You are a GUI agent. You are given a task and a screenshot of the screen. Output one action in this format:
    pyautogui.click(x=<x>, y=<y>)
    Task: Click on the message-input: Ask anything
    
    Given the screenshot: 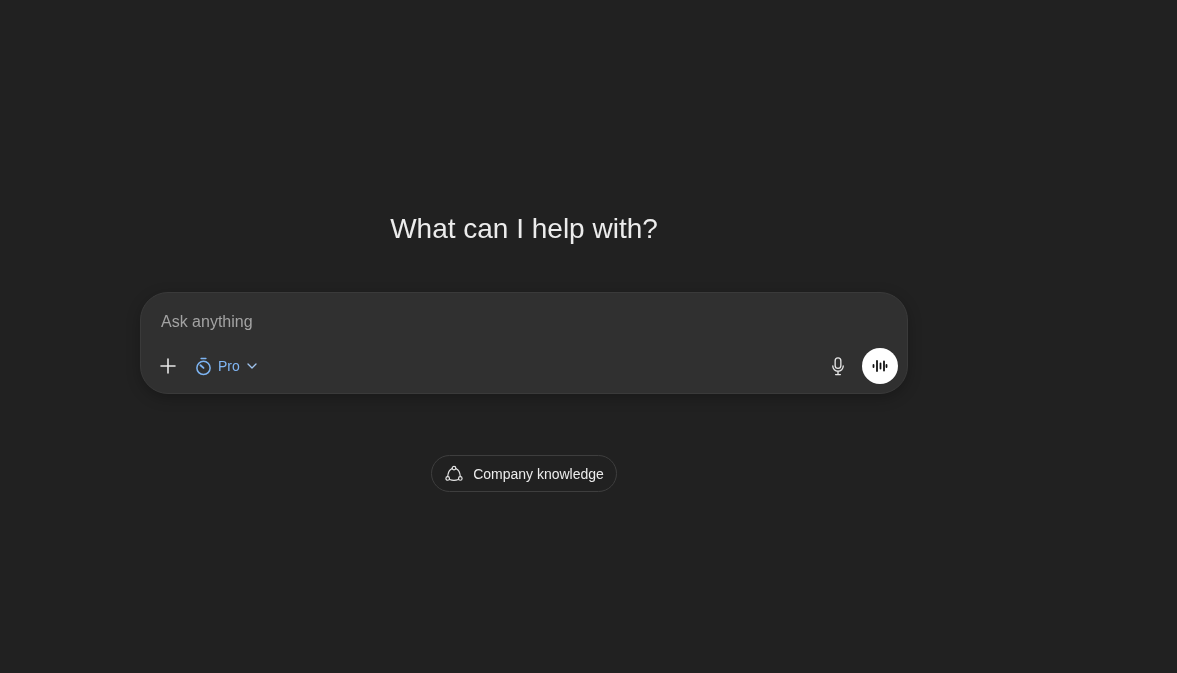 What is the action you would take?
    pyautogui.click(x=524, y=322)
    